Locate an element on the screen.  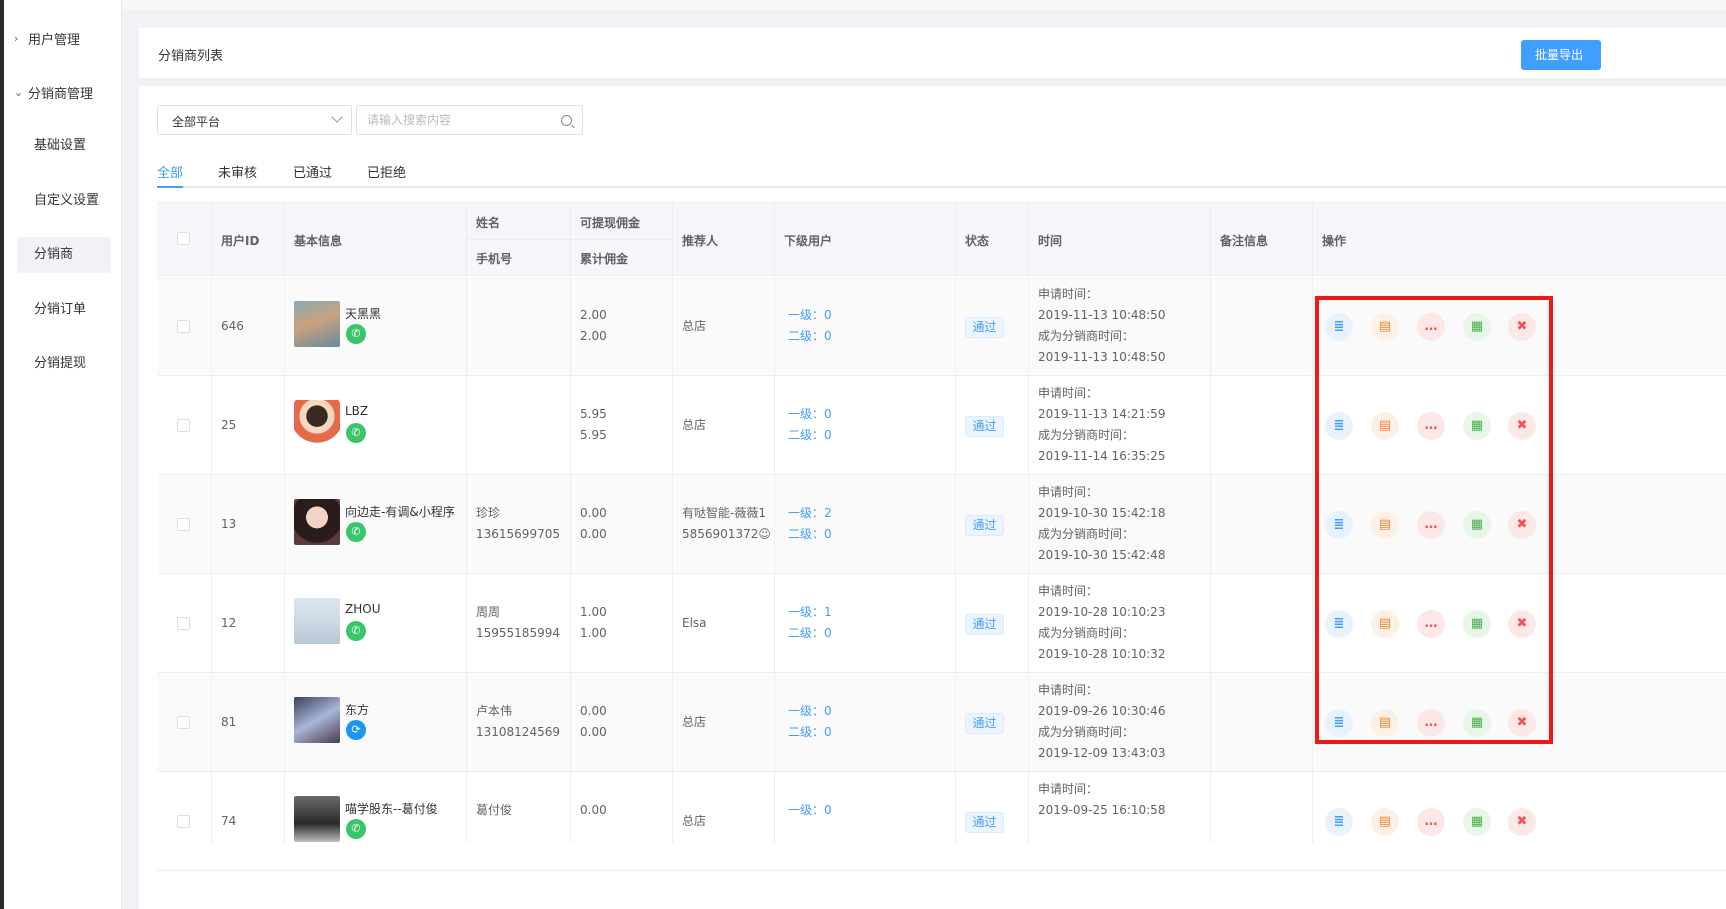
real-name: 葛付俊 is located at coordinates (494, 810).